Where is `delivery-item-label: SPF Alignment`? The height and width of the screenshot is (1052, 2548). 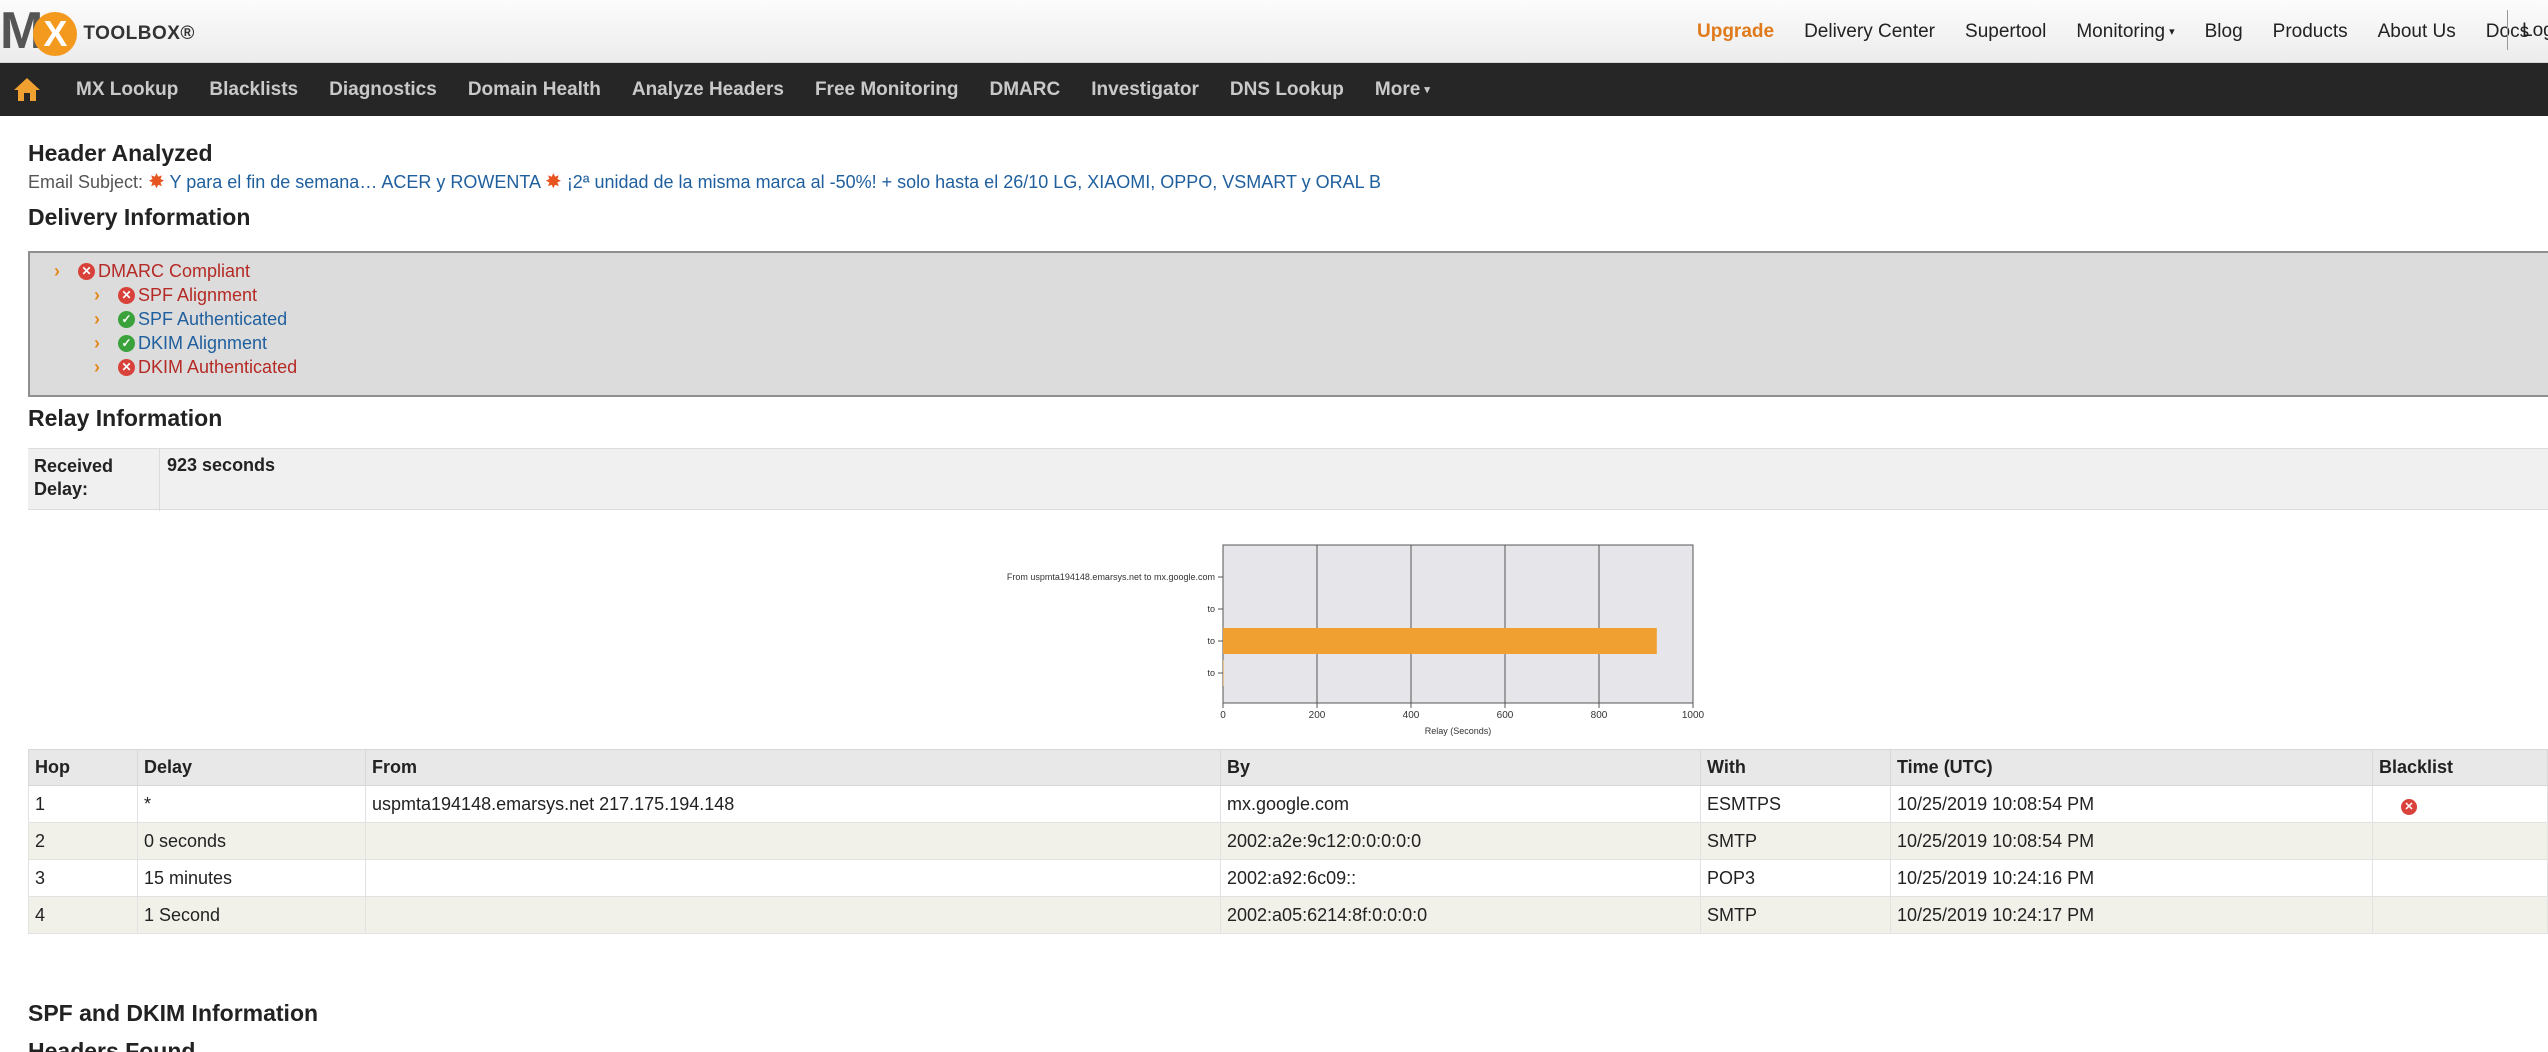 delivery-item-label: SPF Alignment is located at coordinates (198, 295).